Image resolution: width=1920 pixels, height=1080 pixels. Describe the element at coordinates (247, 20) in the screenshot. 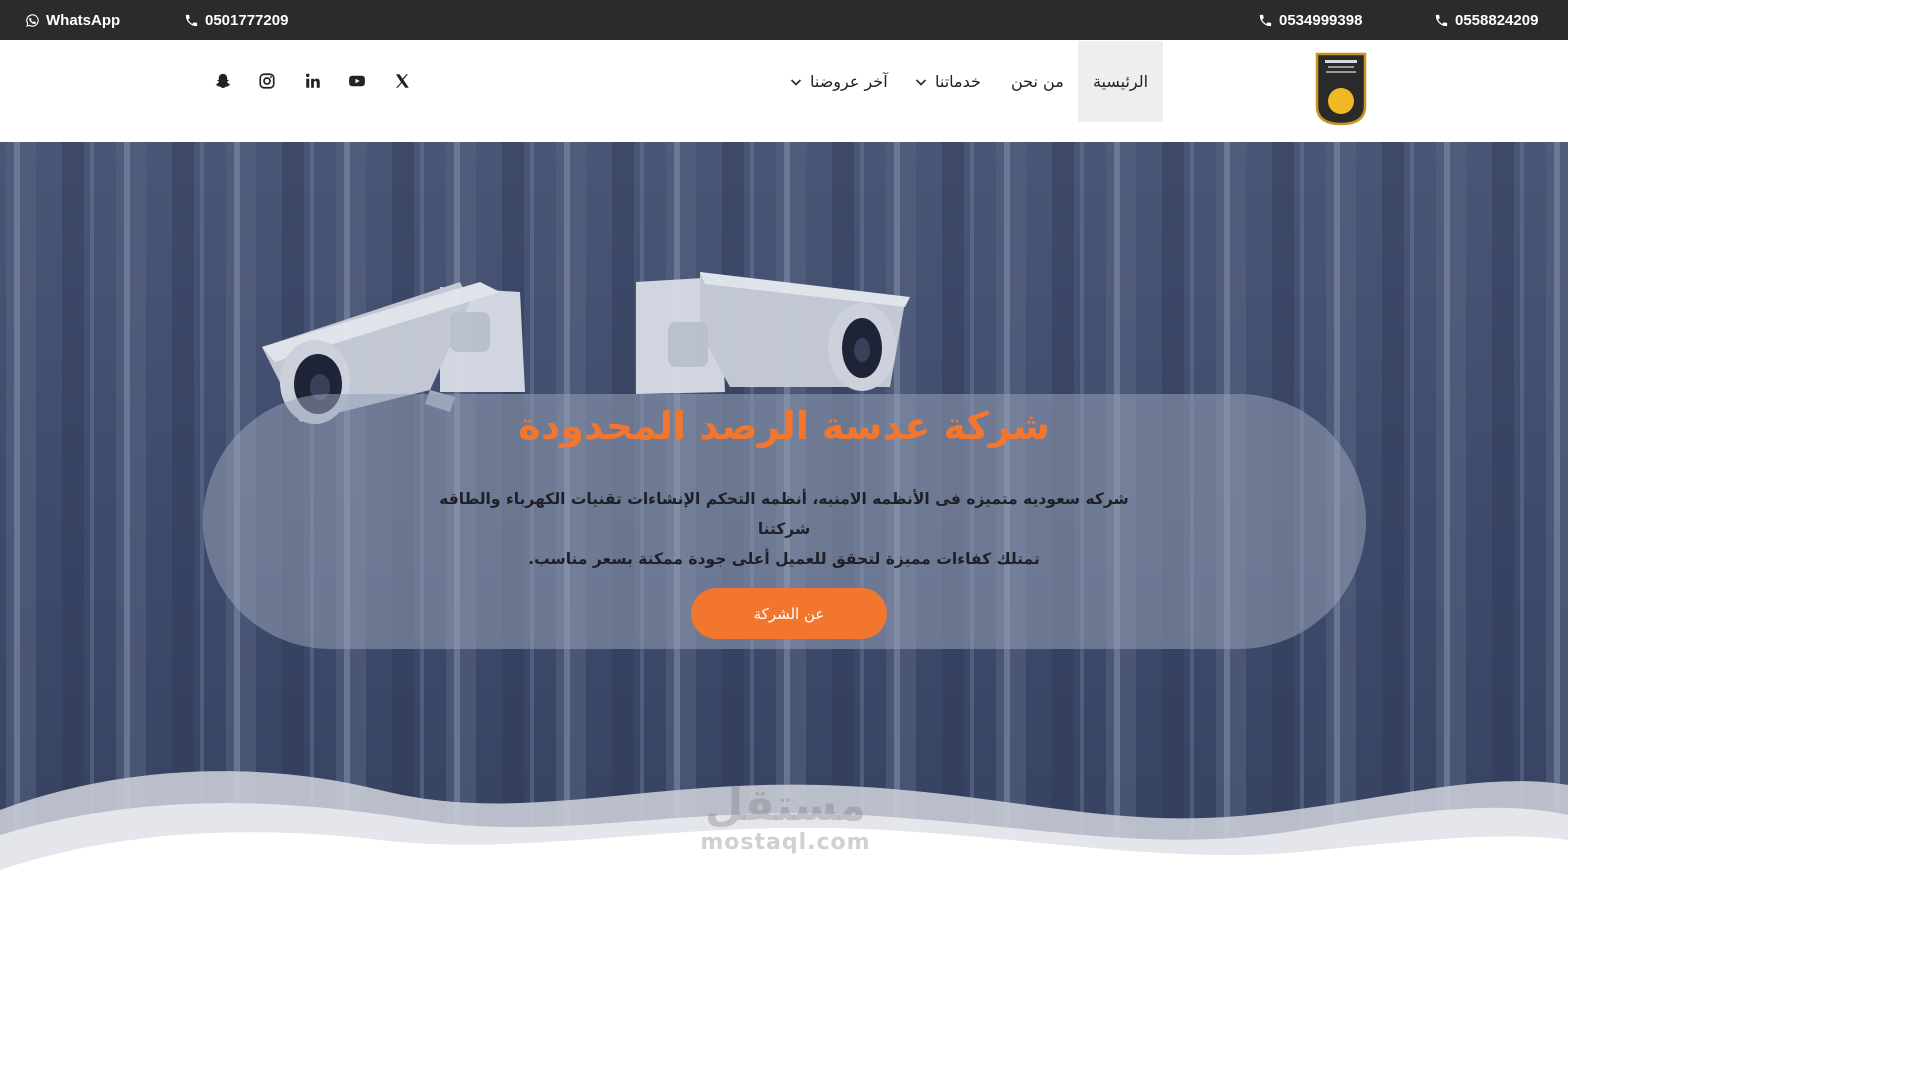

I see `phone-number-1: 0501777209` at that location.